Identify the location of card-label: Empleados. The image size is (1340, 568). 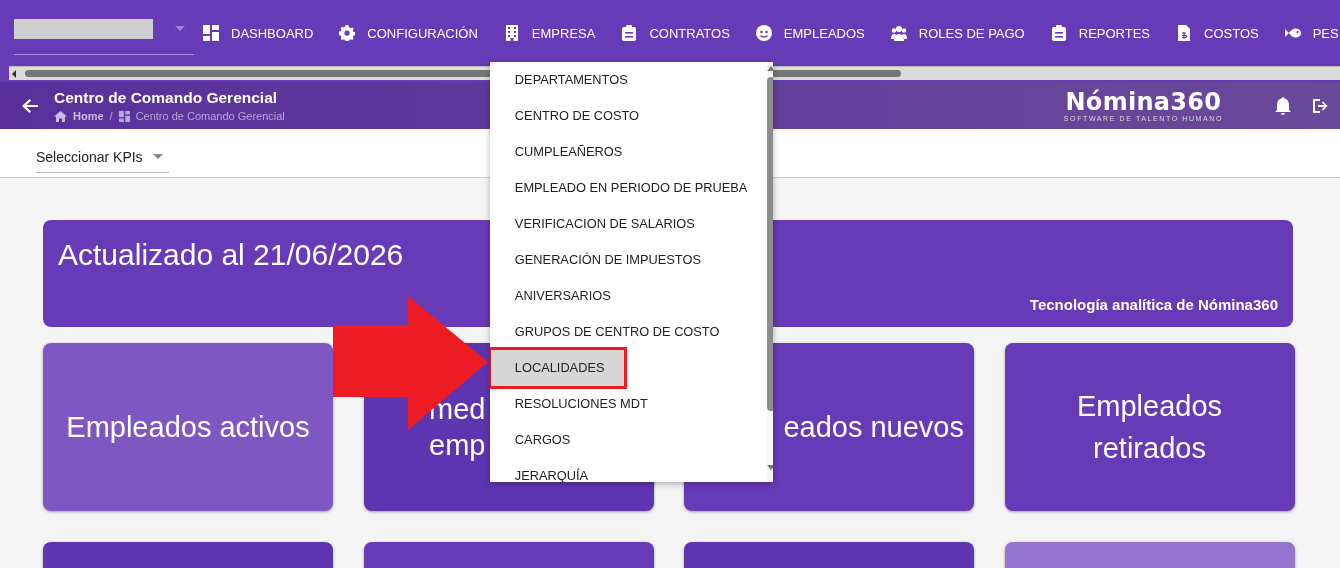
(1149, 406).